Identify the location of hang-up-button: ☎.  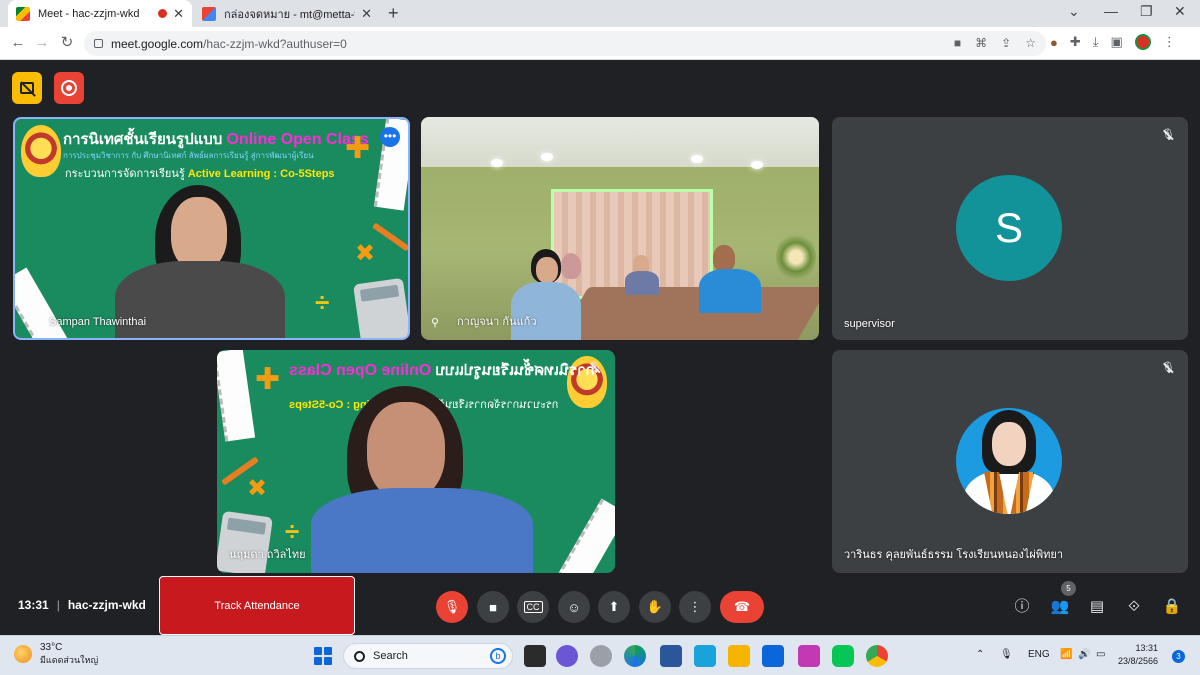
(742, 607).